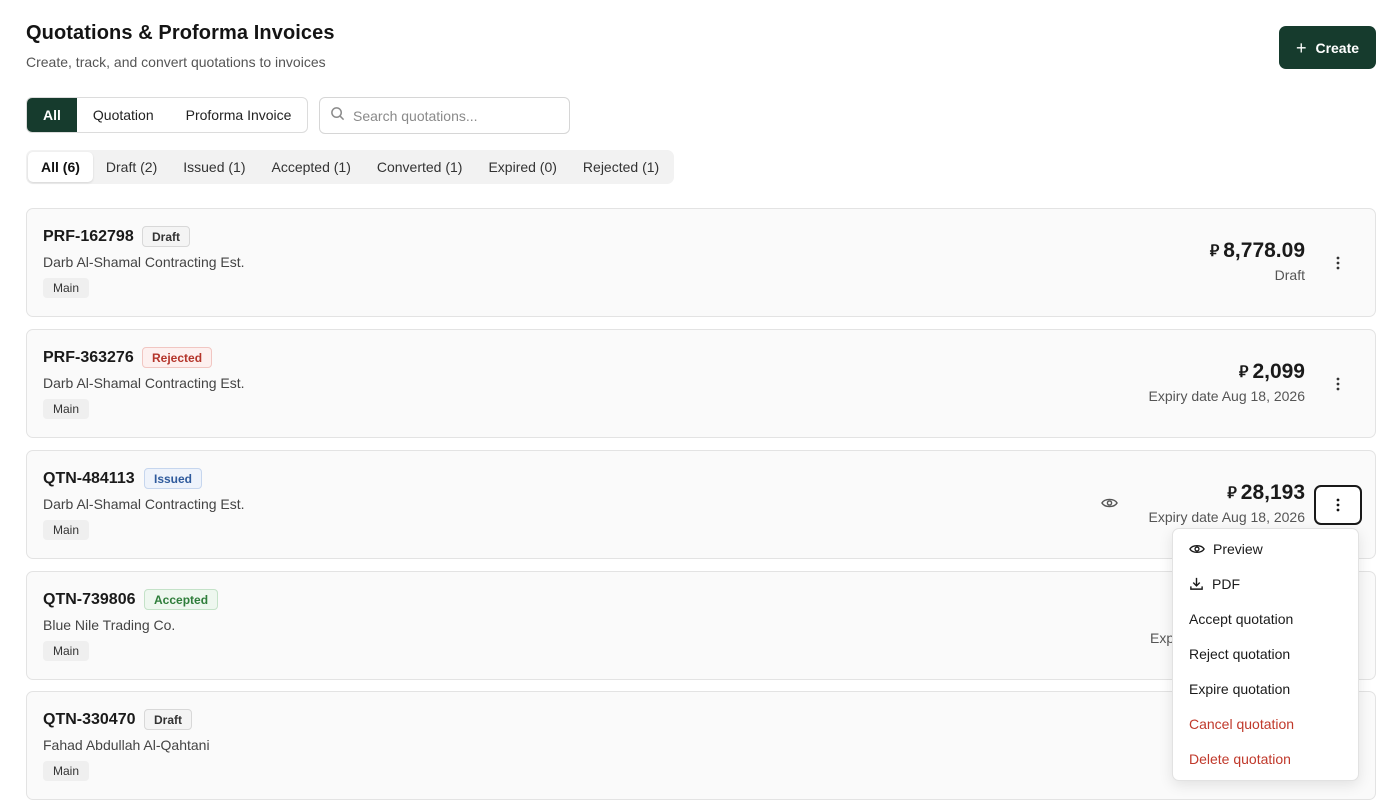  What do you see at coordinates (1226, 583) in the screenshot?
I see `menu-item-label: PDF` at bounding box center [1226, 583].